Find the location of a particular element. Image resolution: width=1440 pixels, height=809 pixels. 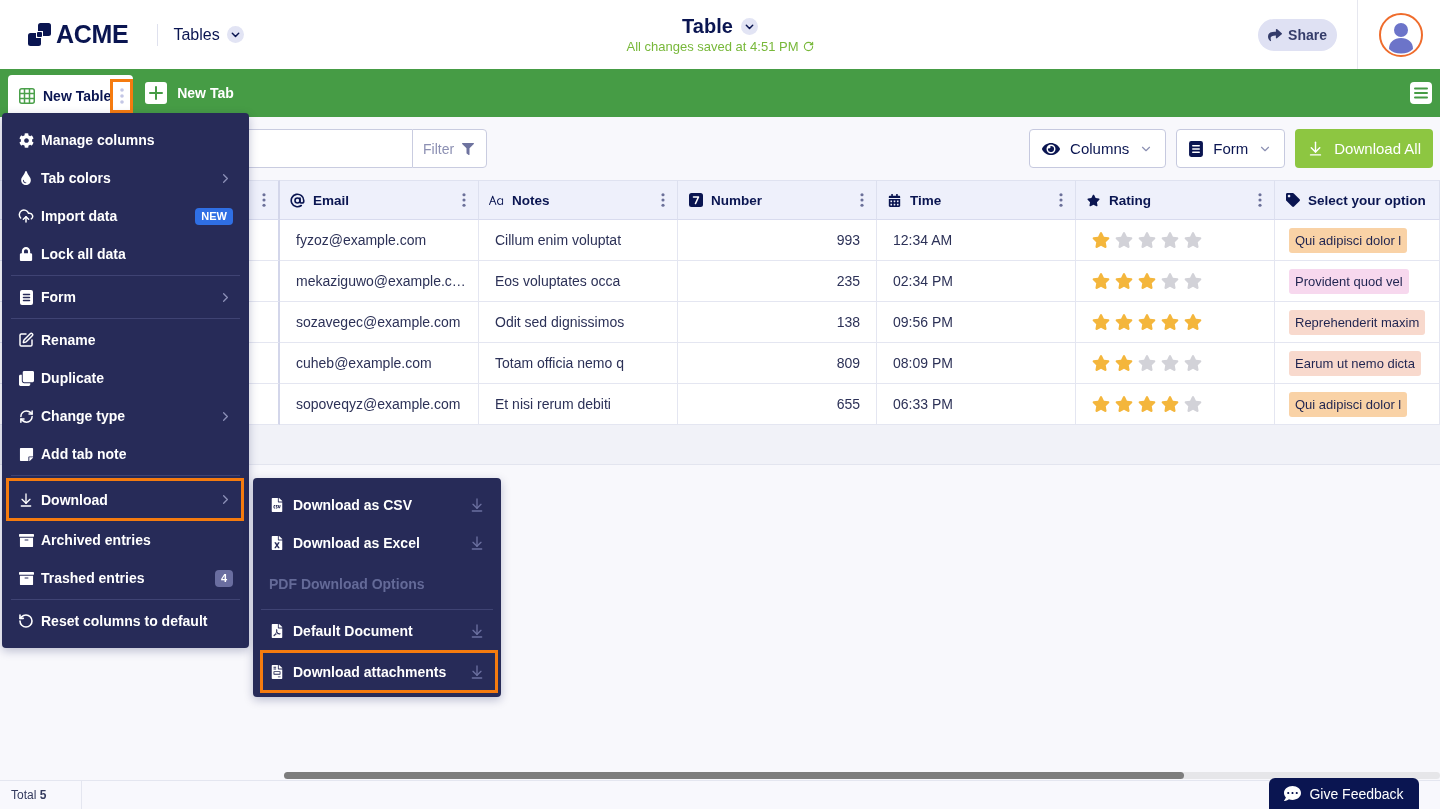

plus-icon is located at coordinates (156, 93).